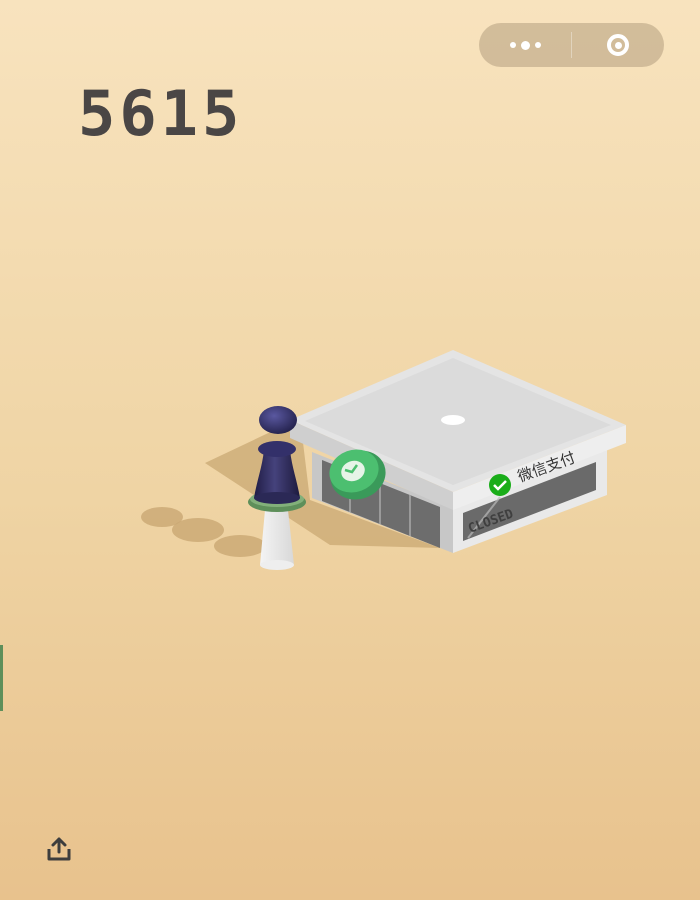 The width and height of the screenshot is (700, 900). Describe the element at coordinates (500, 485) in the screenshot. I see `wechat-pay-logo-icon` at that location.